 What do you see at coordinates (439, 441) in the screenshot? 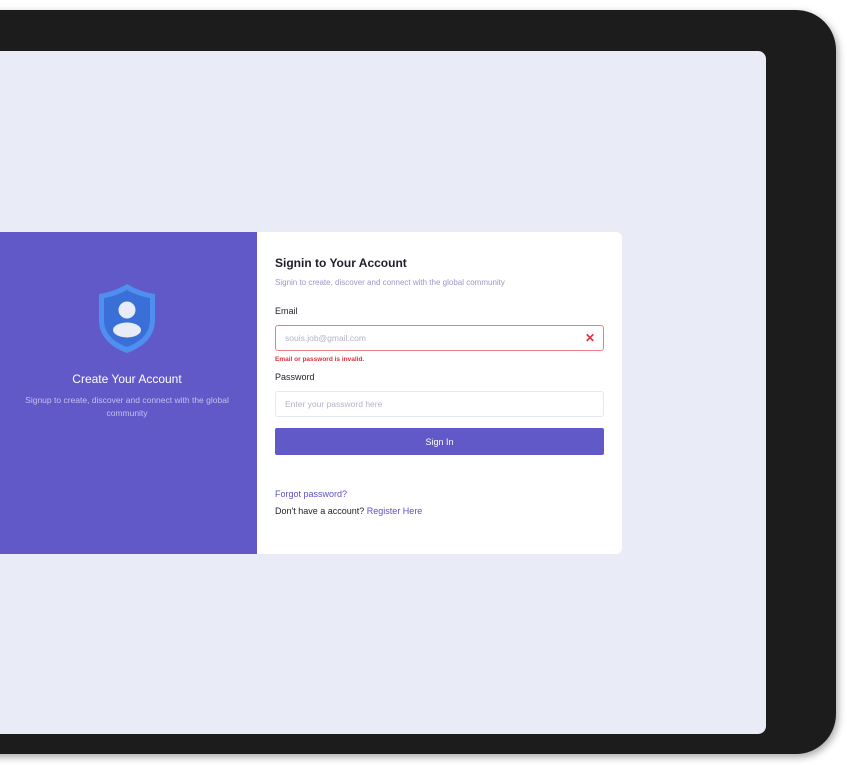
I see `sign-in-button: Sign In` at bounding box center [439, 441].